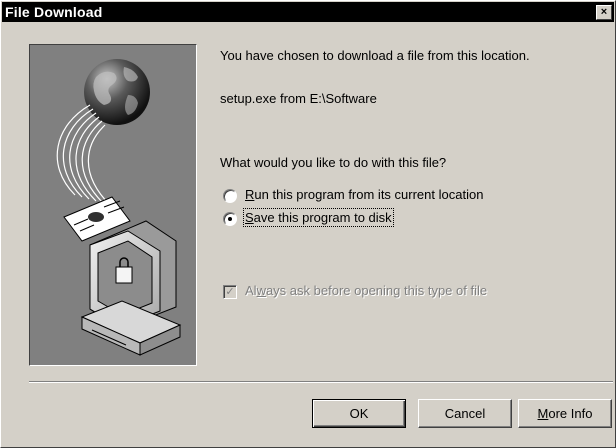  I want to click on computer-icon, so click(131, 288).